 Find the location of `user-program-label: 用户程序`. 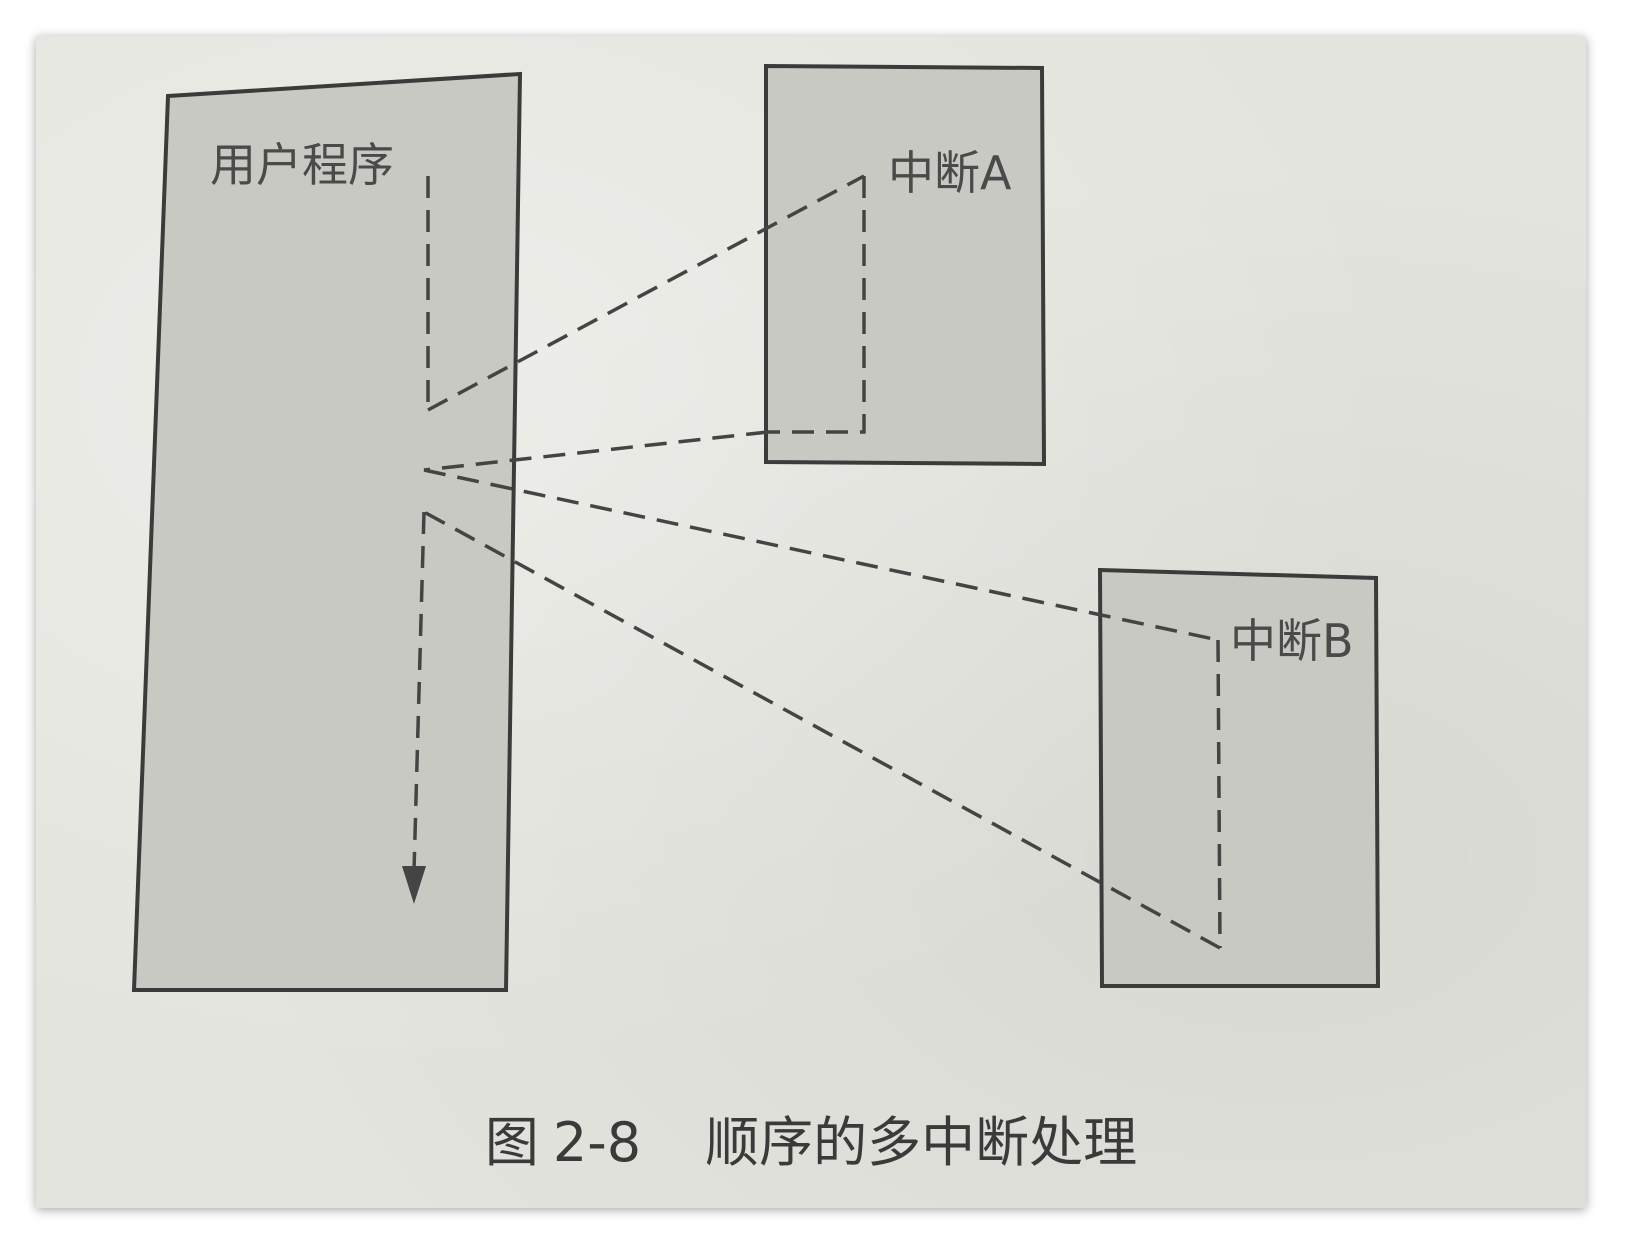

user-program-label: 用户程序 is located at coordinates (302, 165).